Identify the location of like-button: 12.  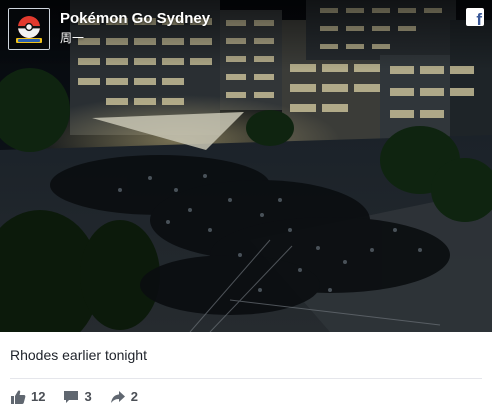
(27, 397).